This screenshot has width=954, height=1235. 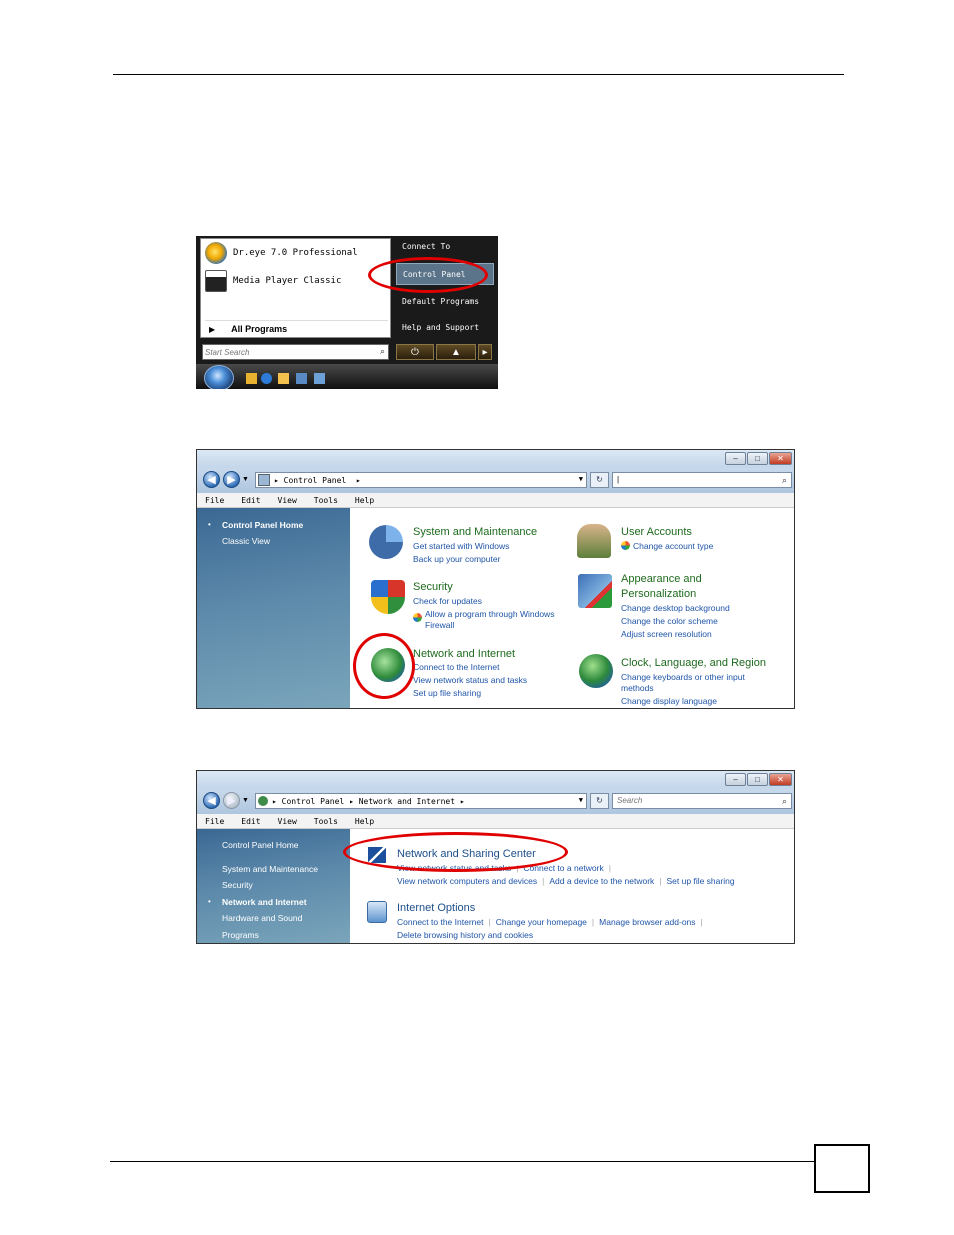 What do you see at coordinates (673, 546) in the screenshot?
I see `link-change-account-type: Change account type` at bounding box center [673, 546].